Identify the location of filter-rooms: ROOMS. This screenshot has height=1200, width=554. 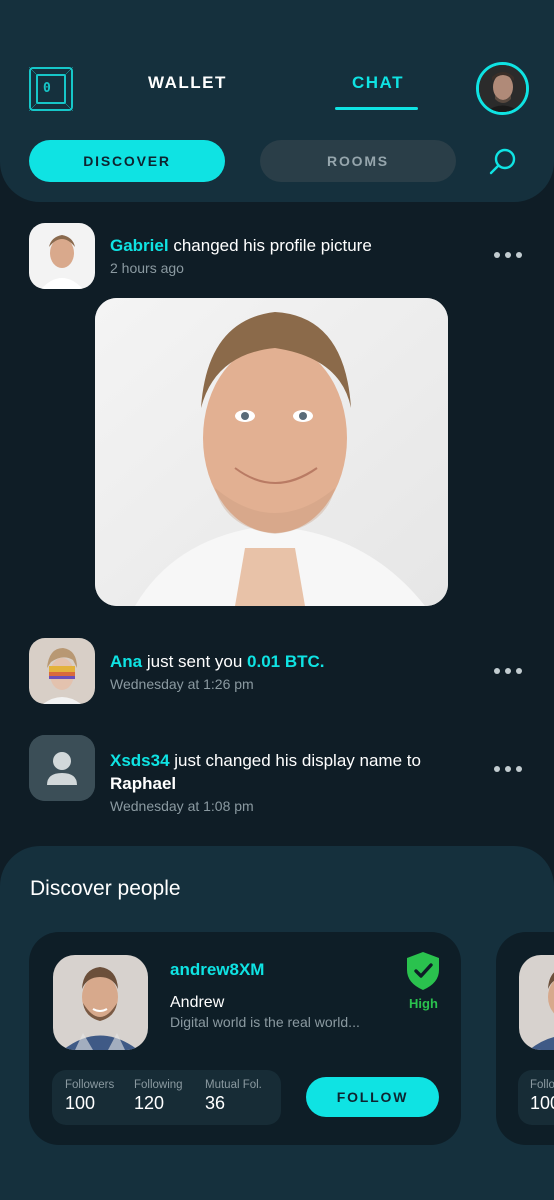
(358, 161).